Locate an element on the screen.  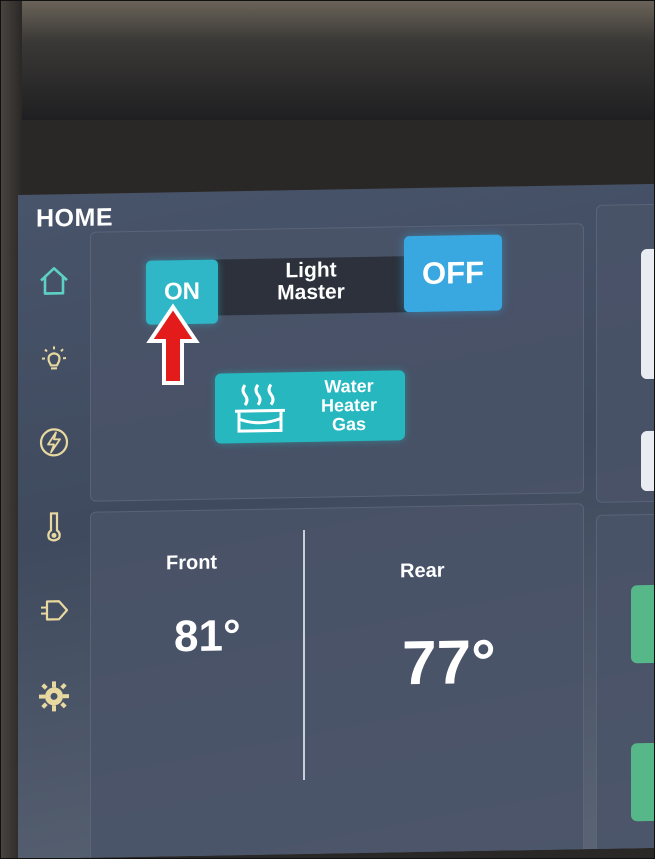
water-heater-label-line2: Heater is located at coordinates (349, 405).